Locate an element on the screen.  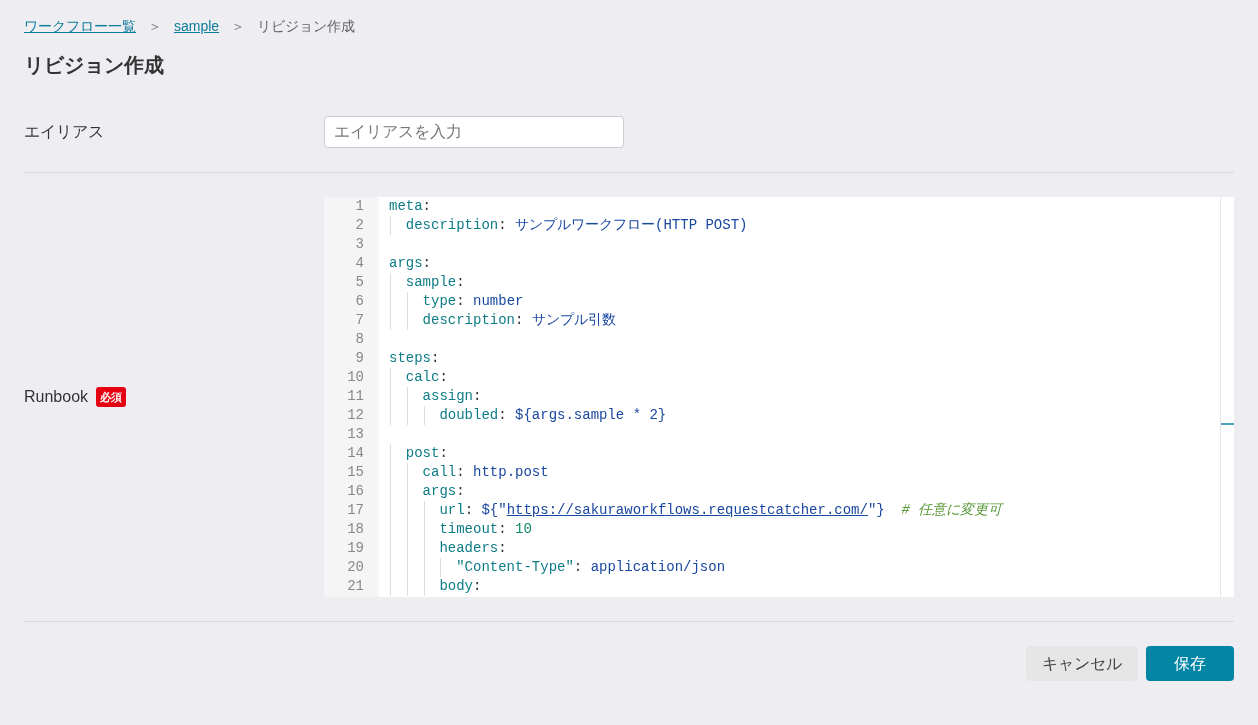
code-line: post: is located at coordinates (426, 453).